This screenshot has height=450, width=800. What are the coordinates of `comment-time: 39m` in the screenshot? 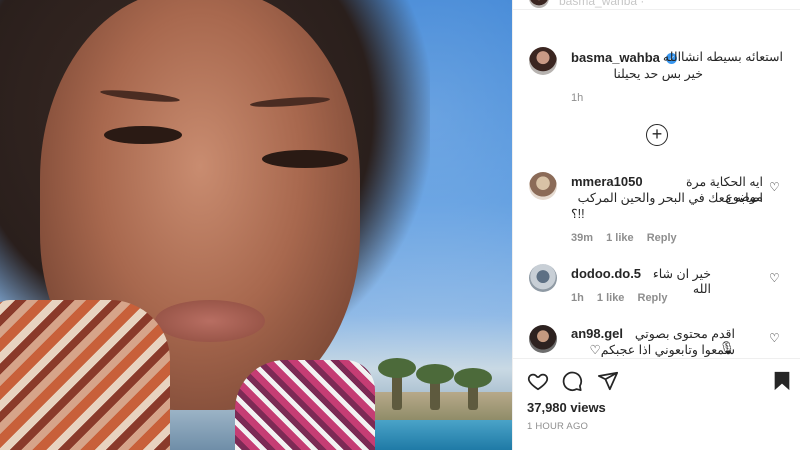 It's located at (582, 238).